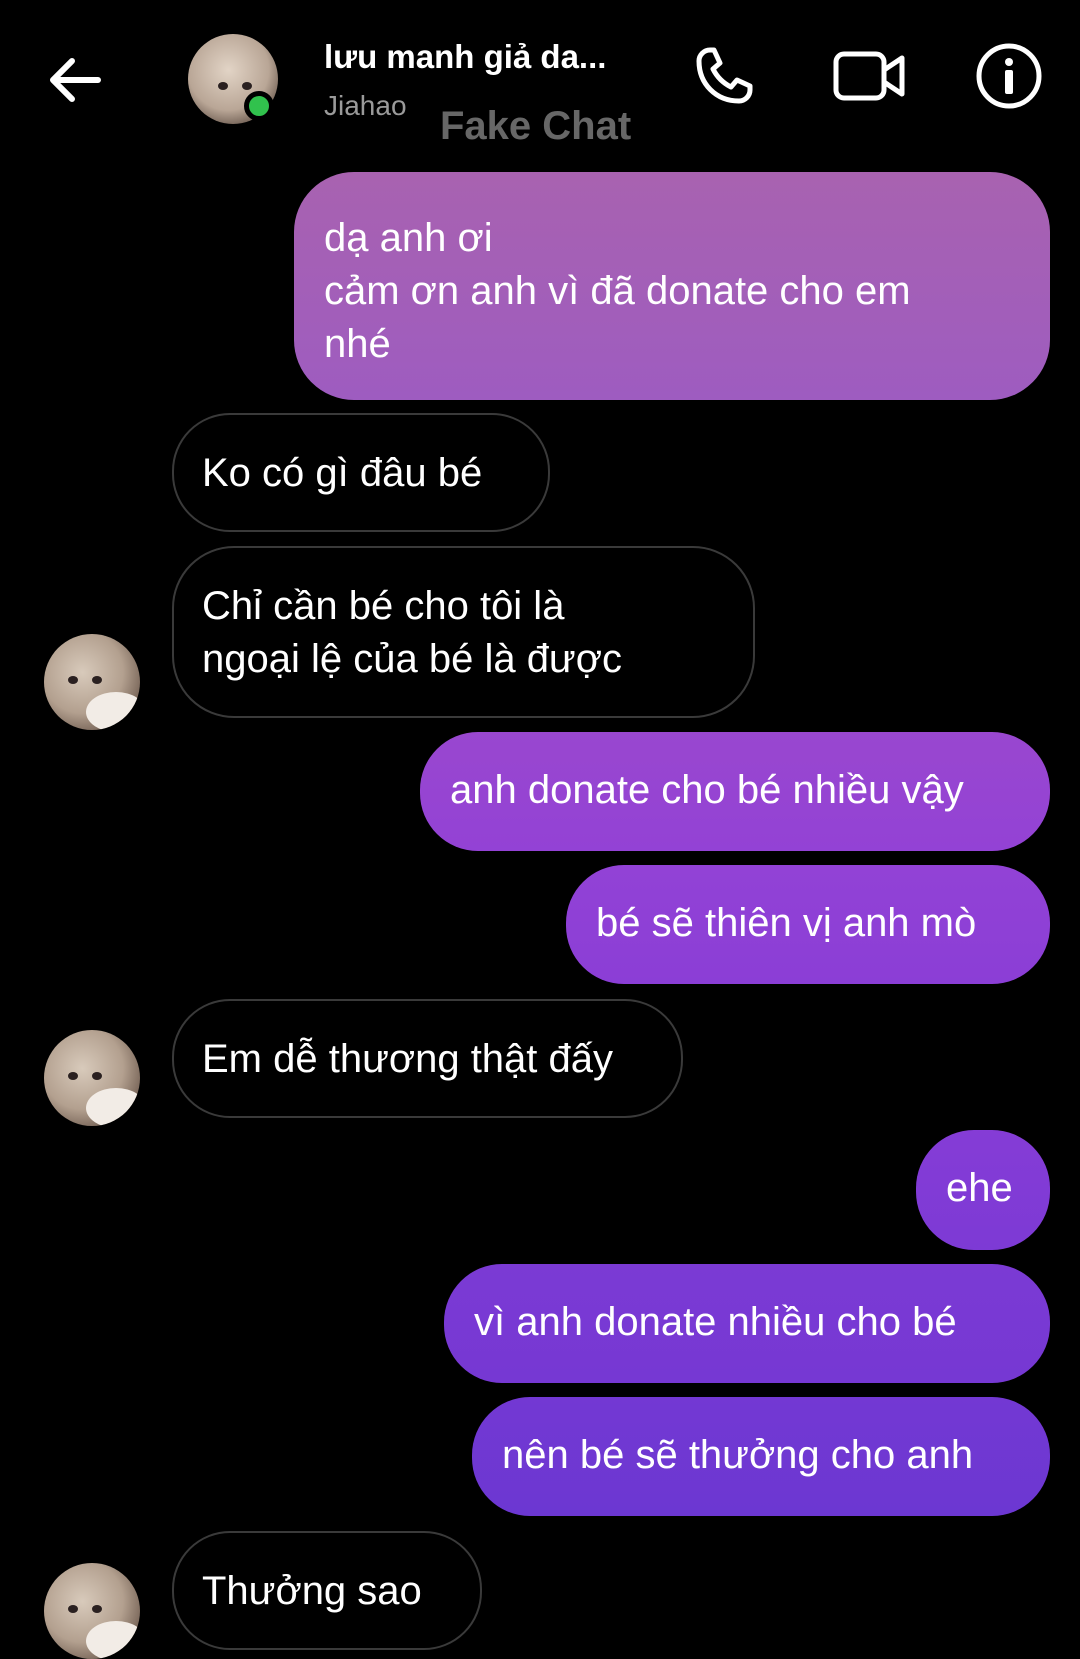  Describe the element at coordinates (808, 924) in the screenshot. I see `outgoing-message: bé sẽ thiên vị anh mò` at that location.